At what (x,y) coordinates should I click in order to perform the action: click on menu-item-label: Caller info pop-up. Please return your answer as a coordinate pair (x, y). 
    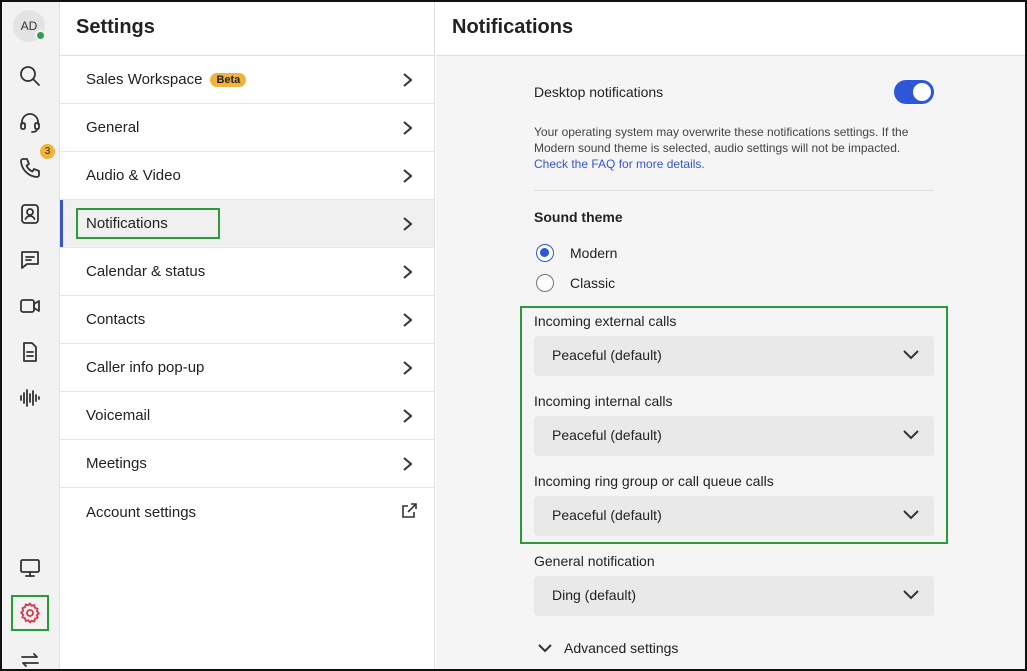
    Looking at the image, I should click on (145, 367).